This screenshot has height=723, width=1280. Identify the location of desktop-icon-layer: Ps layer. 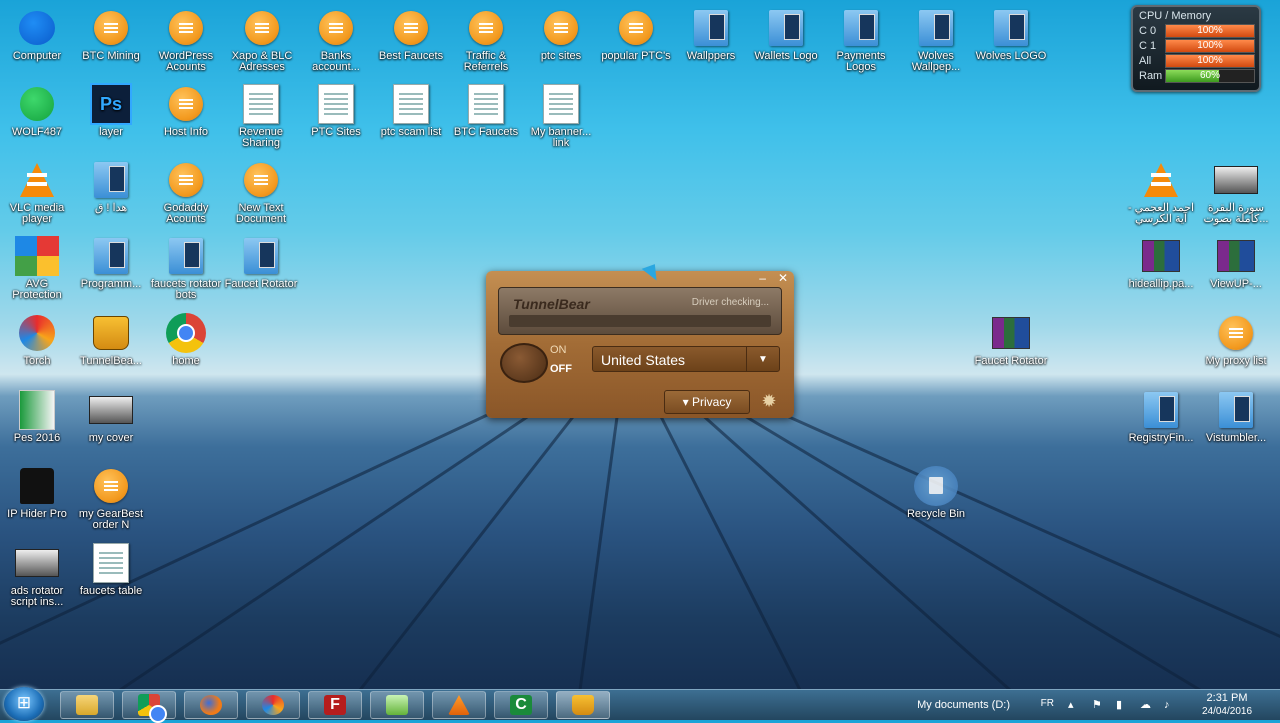
(111, 110).